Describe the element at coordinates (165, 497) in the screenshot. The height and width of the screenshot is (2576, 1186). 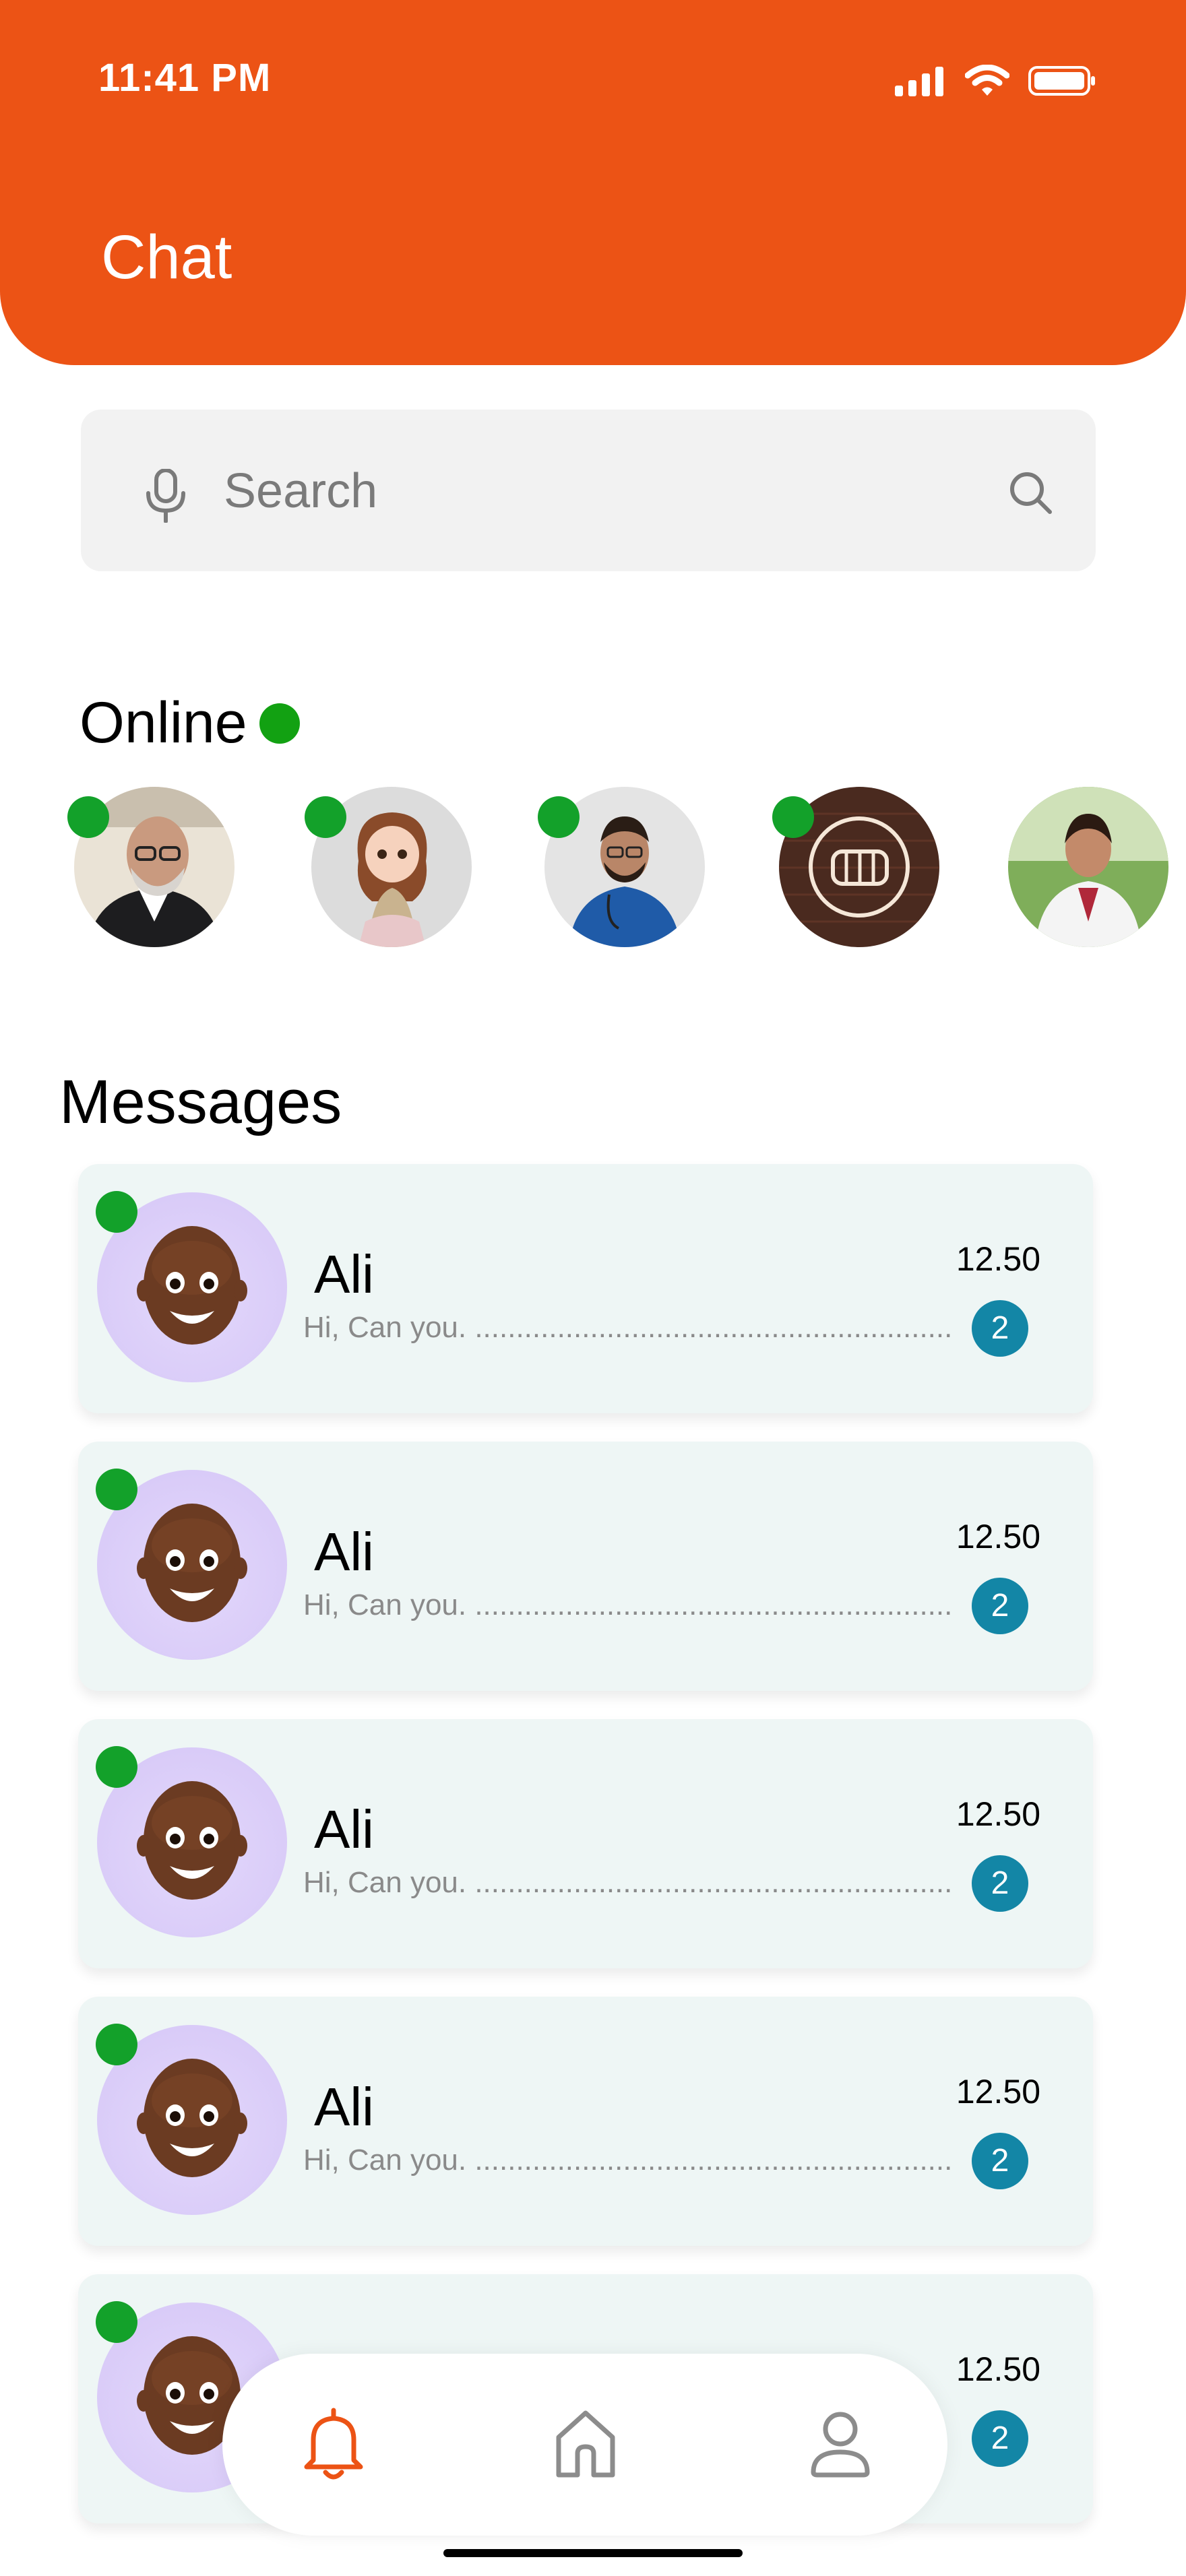
I see `microphone-icon` at that location.